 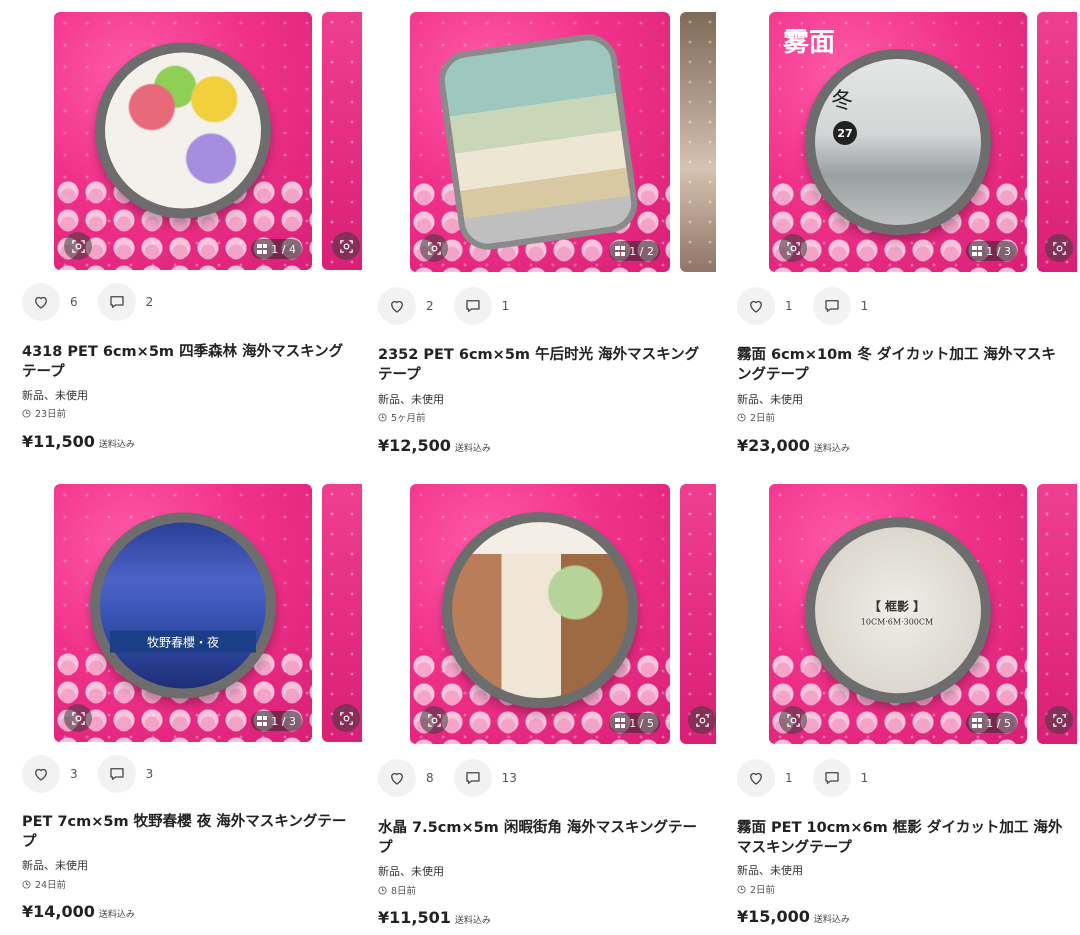 I want to click on image-counter: 1 / 3, so click(x=276, y=721).